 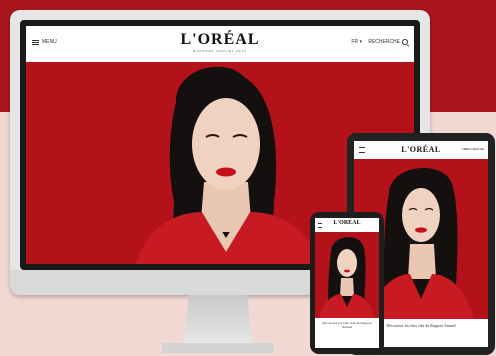 I want to click on brand-subtitle: RAPPORT ANNUEL 2019, so click(x=220, y=51).